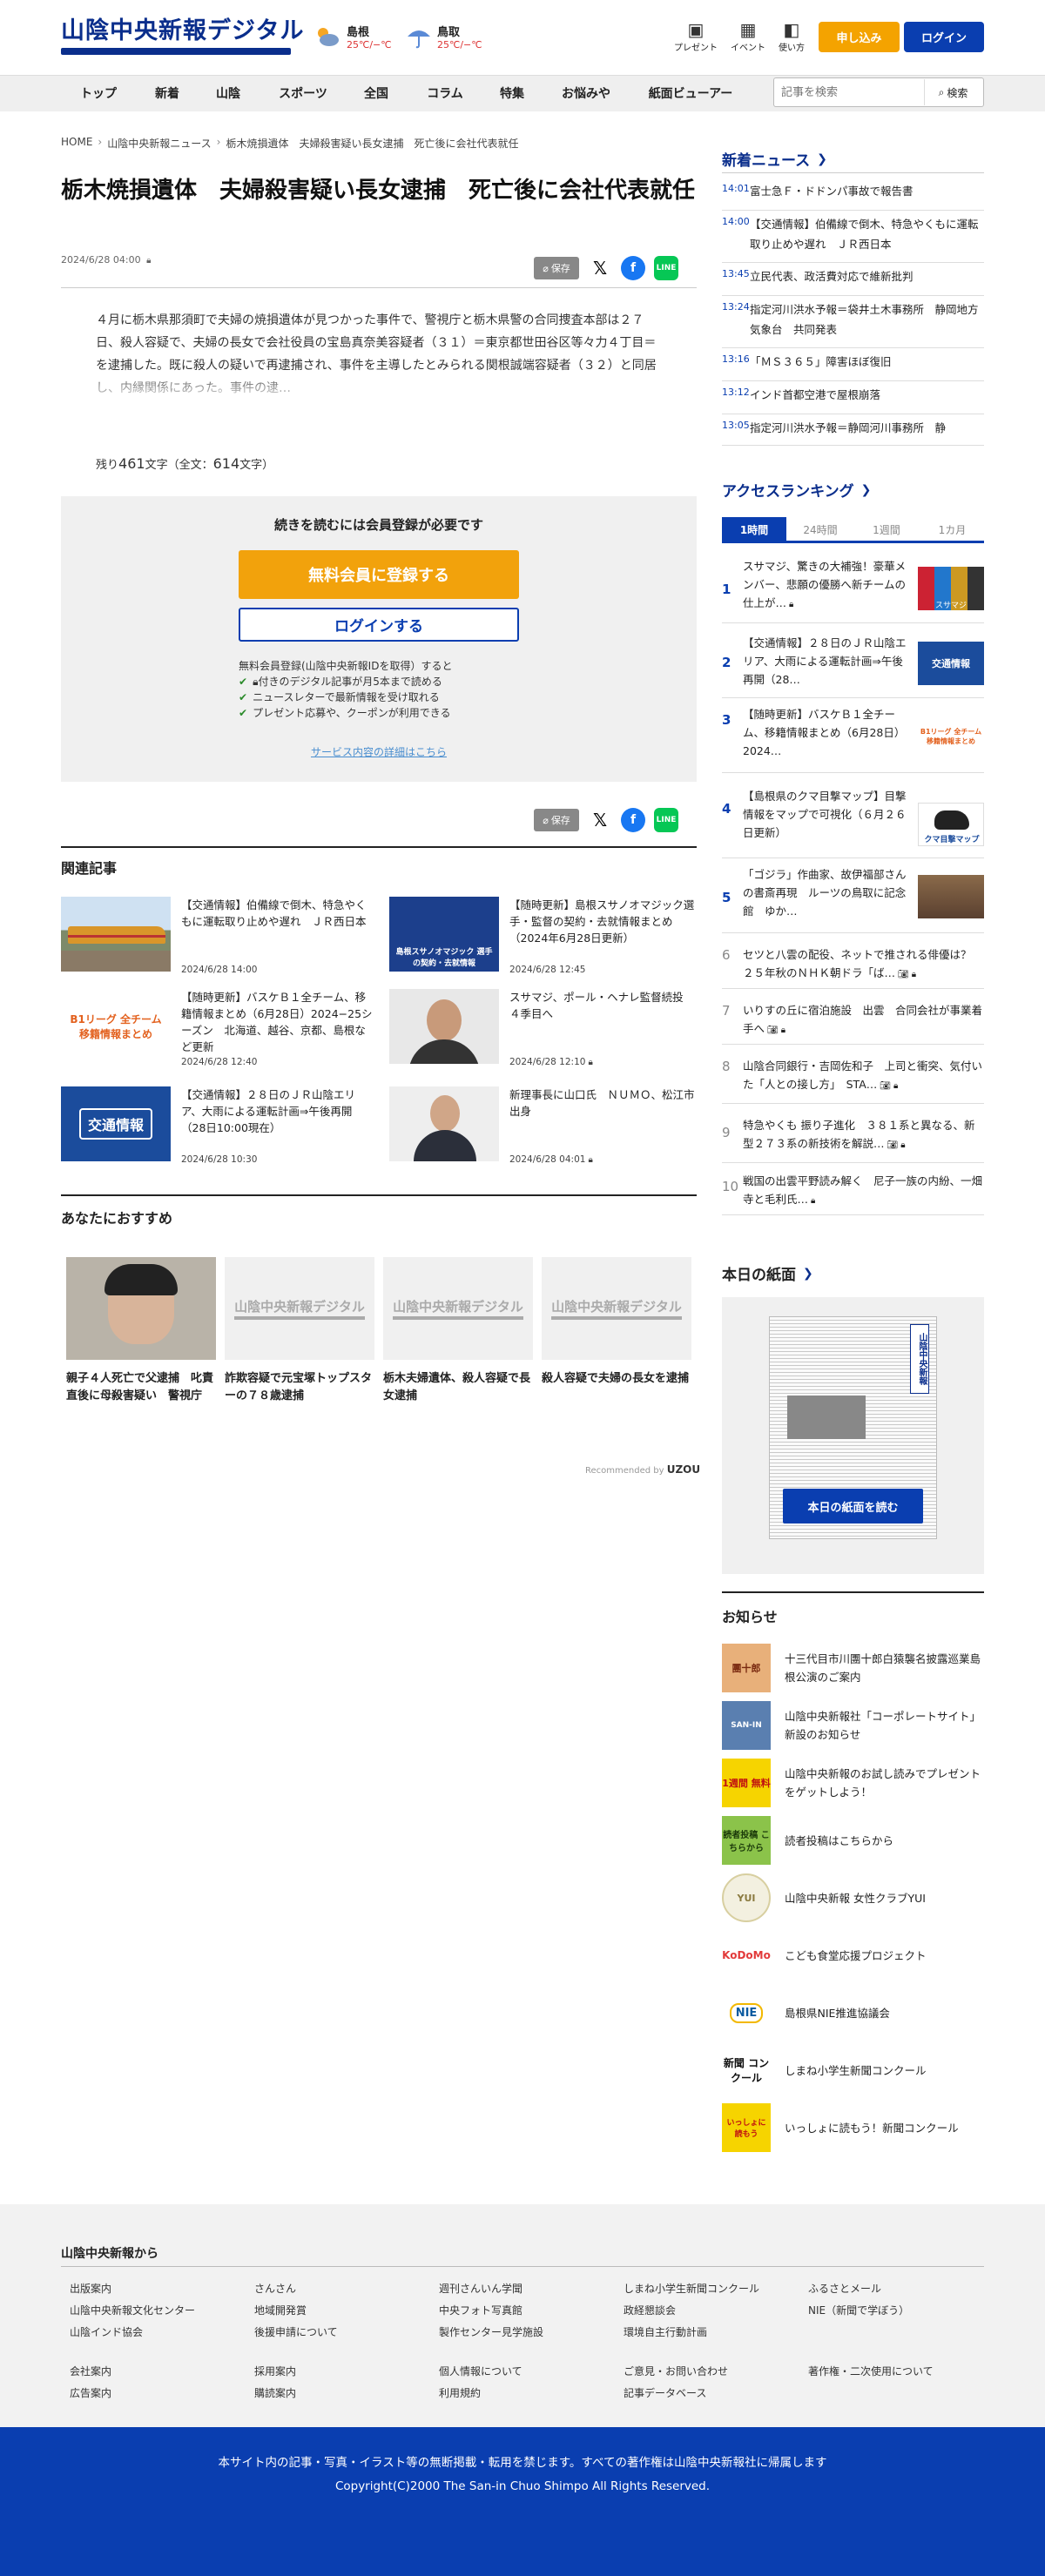 The image size is (1045, 2576). I want to click on news-item: 13:16 「ＭＳ３６５」障害ほぼ復旧, so click(853, 366).